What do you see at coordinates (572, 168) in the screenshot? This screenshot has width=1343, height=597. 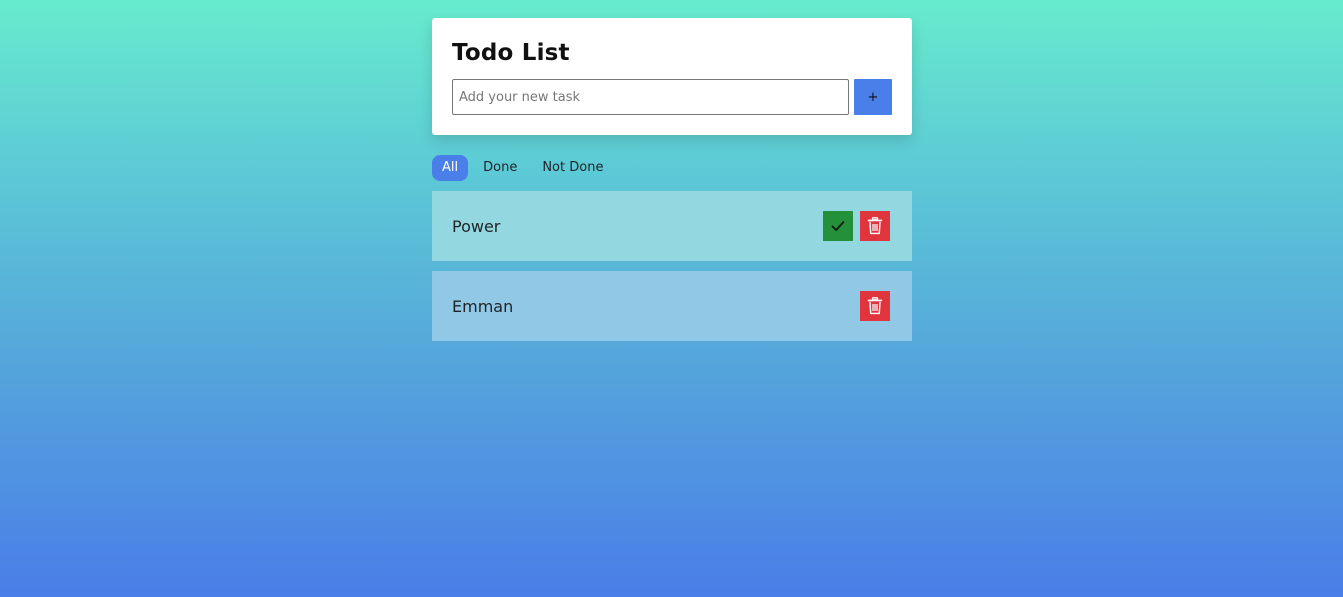 I see `filter-not-done: Not Done` at bounding box center [572, 168].